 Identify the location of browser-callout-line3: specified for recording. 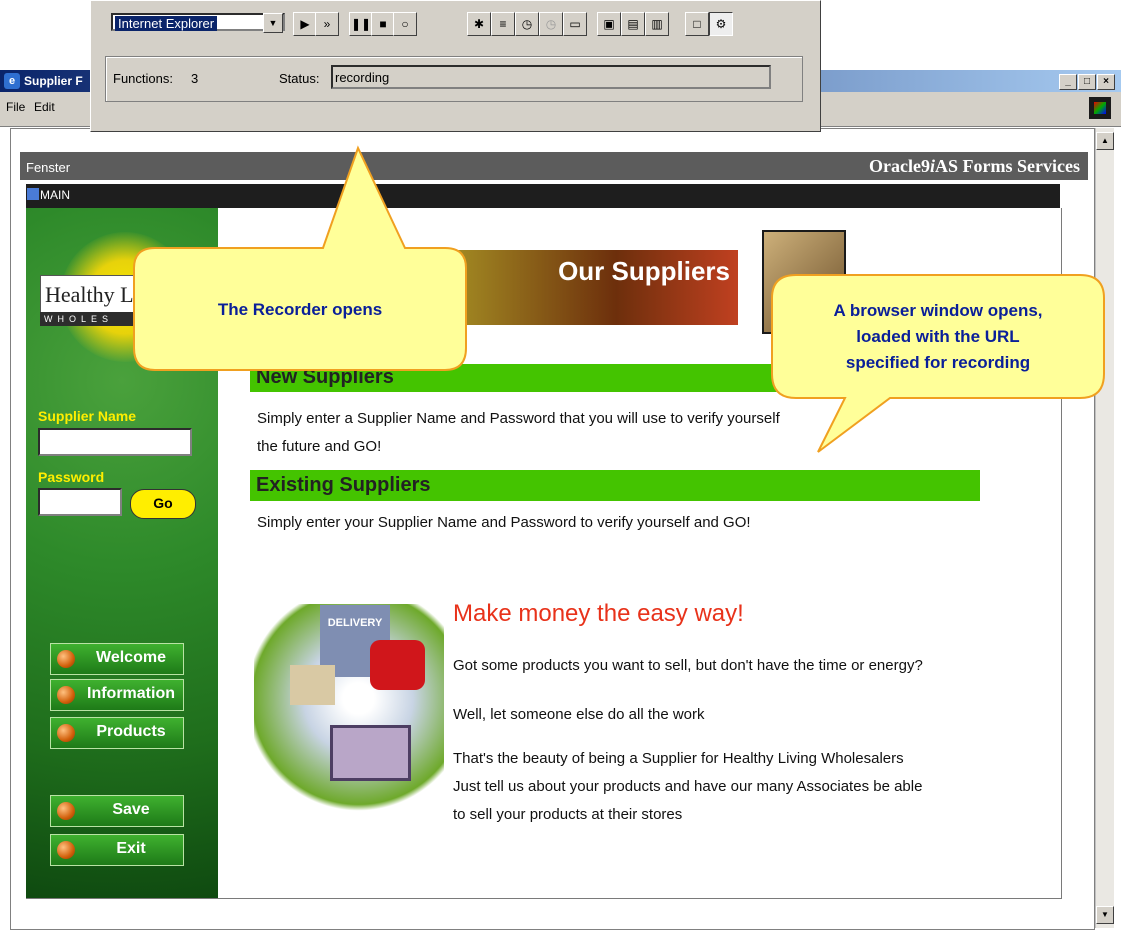
(938, 362).